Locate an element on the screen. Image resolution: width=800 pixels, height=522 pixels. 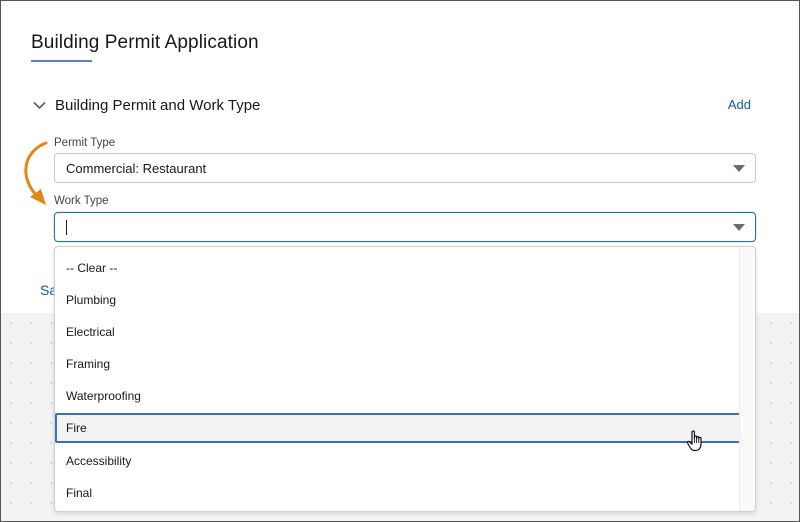
dropdown-scrollbar is located at coordinates (747, 379).